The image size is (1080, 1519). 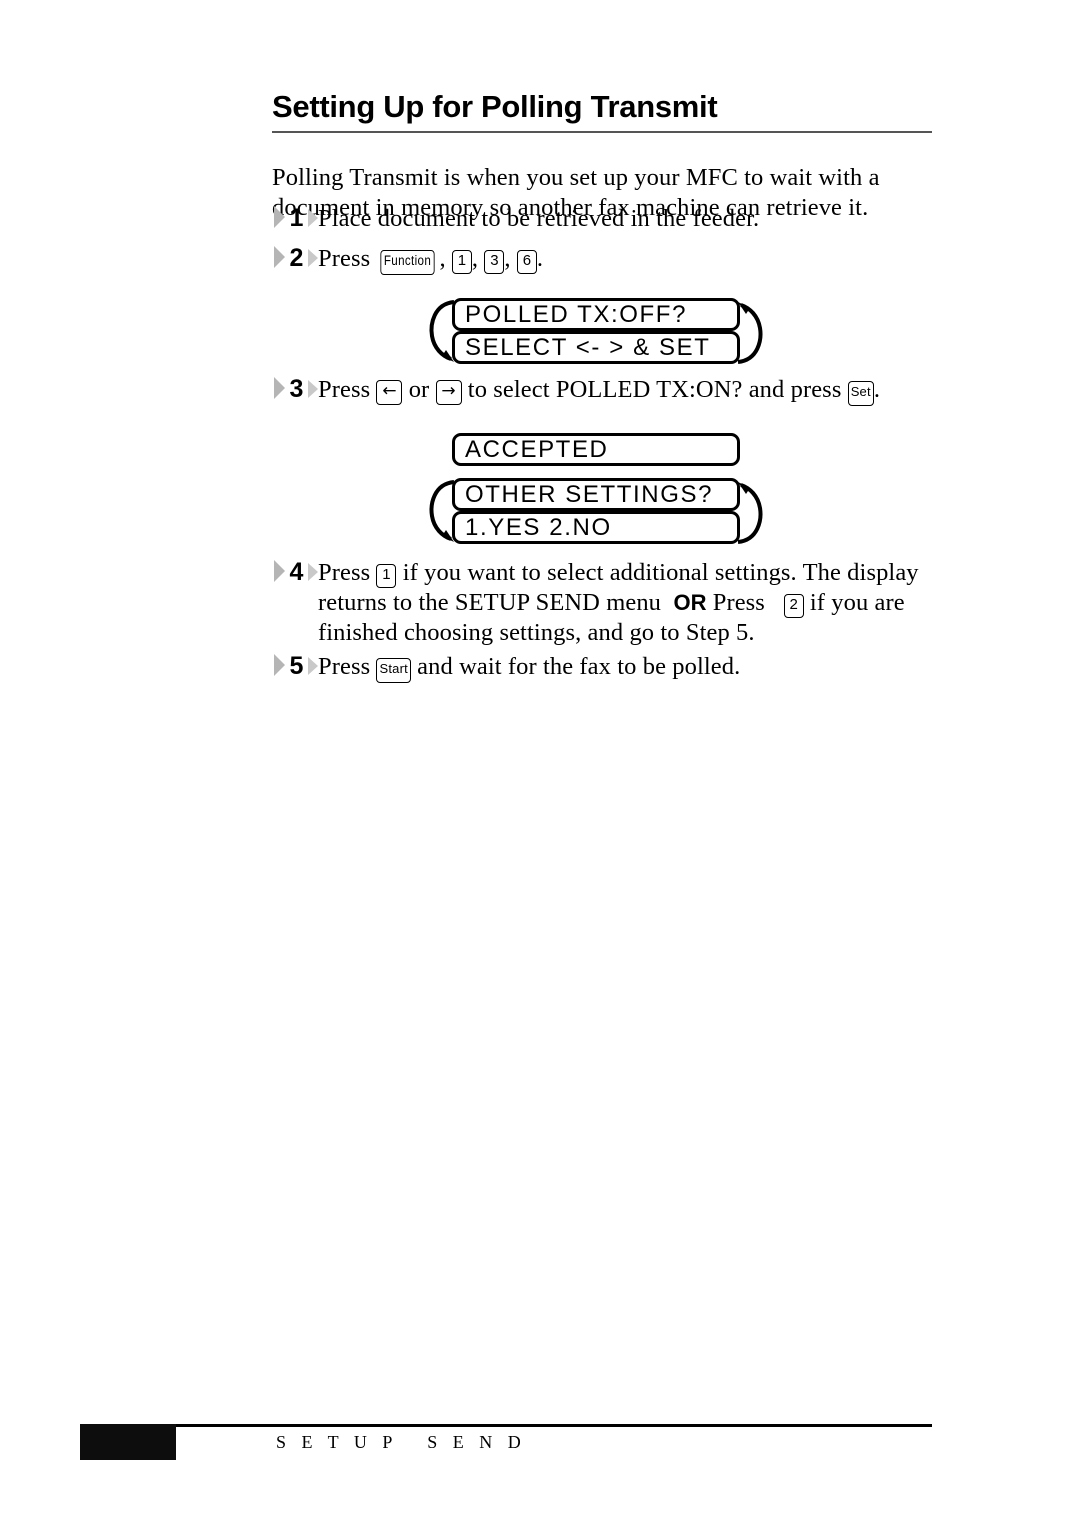 I want to click on step-marker-2: 2, so click(x=295, y=258).